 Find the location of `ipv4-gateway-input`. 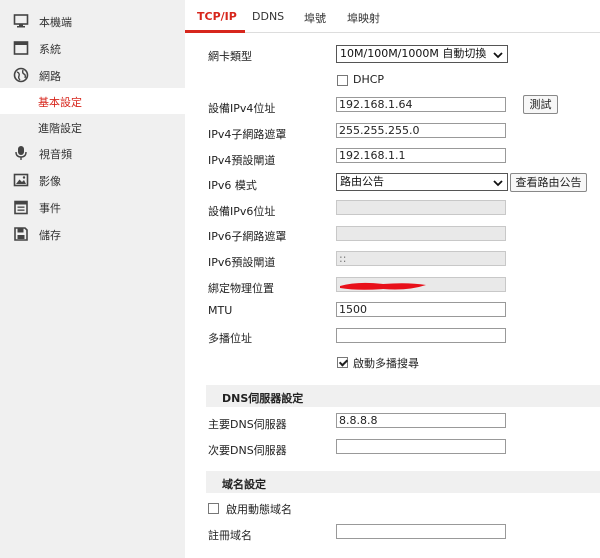

ipv4-gateway-input is located at coordinates (421, 155).